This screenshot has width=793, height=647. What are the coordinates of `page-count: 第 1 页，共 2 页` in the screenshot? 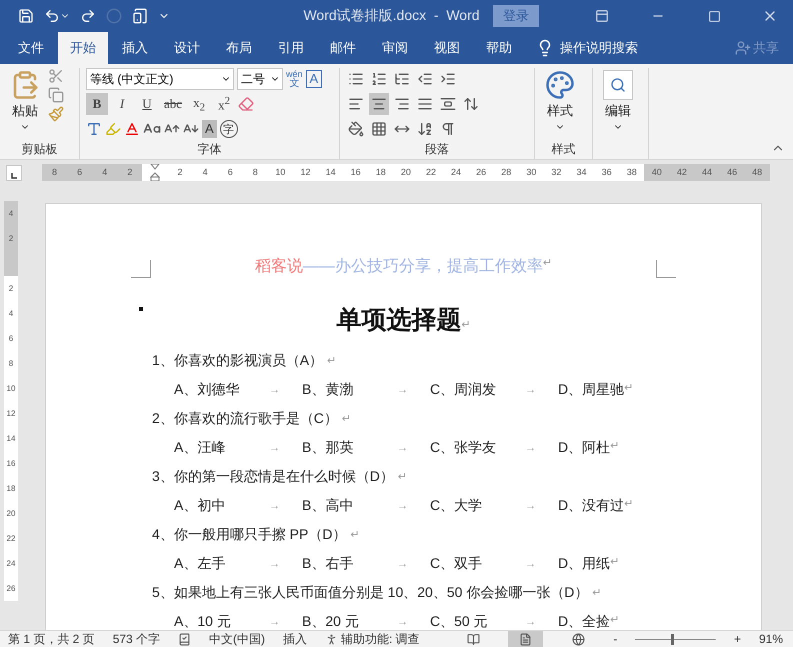 It's located at (51, 638).